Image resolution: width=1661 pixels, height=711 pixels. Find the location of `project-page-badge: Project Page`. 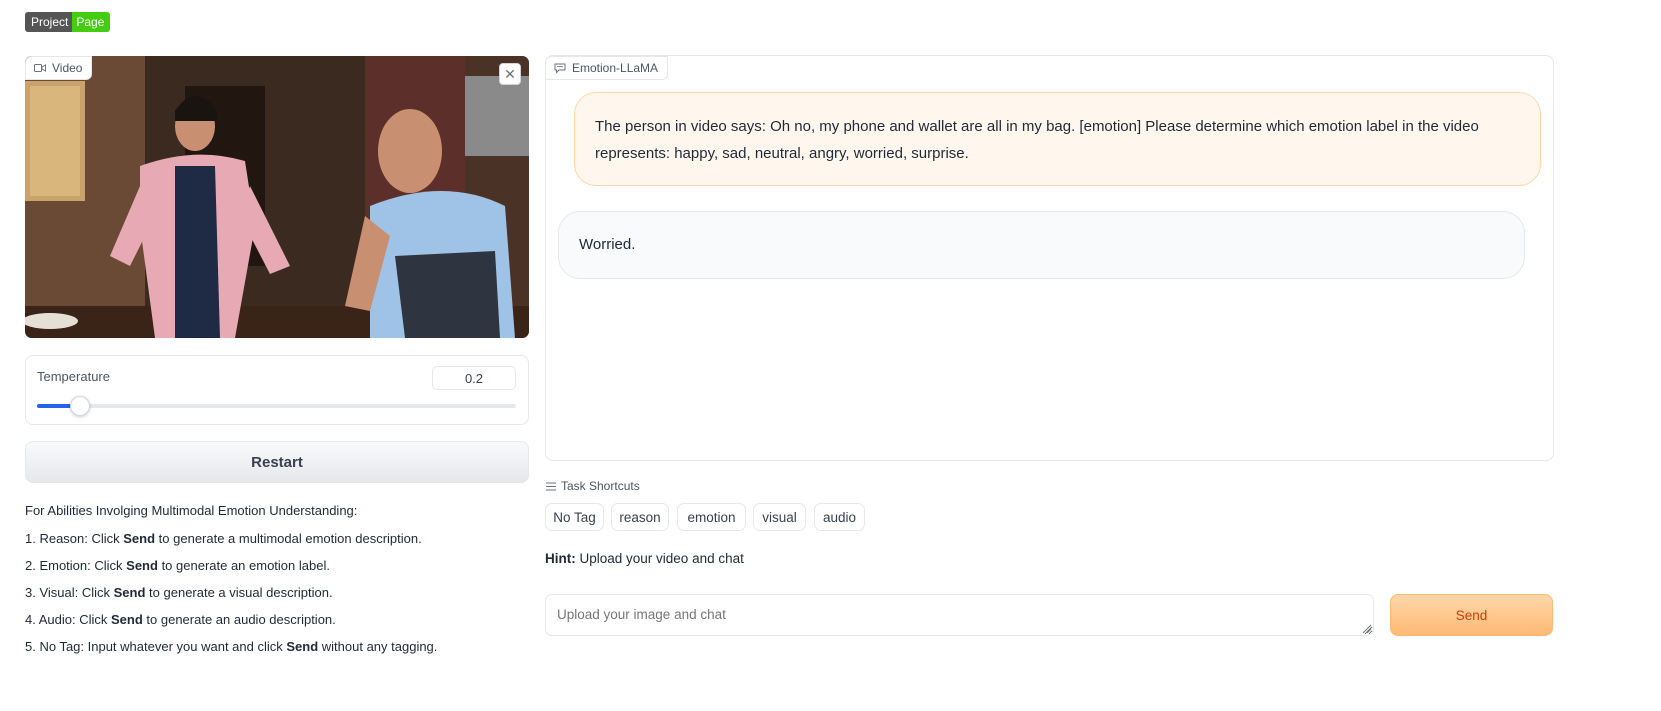

project-page-badge: Project Page is located at coordinates (68, 22).